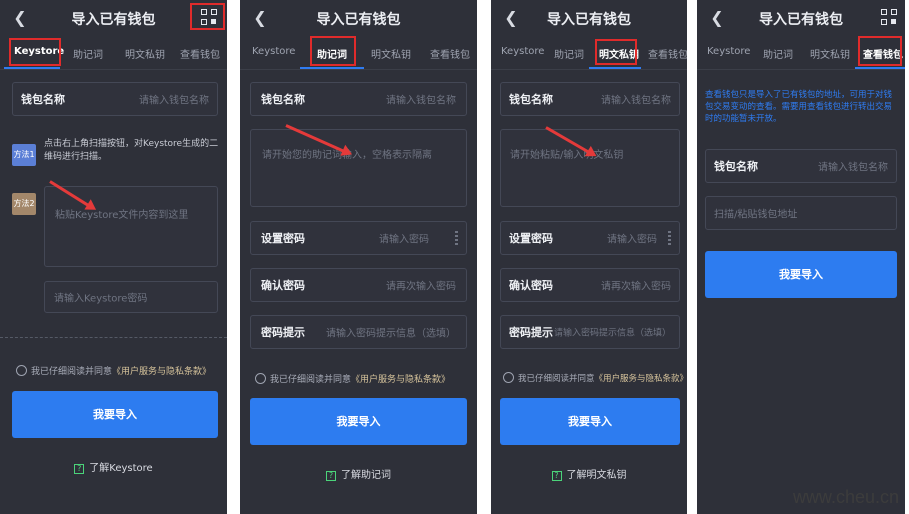  Describe the element at coordinates (358, 473) in the screenshot. I see `learn-mnemonic-link: ? 了解助记词` at that location.